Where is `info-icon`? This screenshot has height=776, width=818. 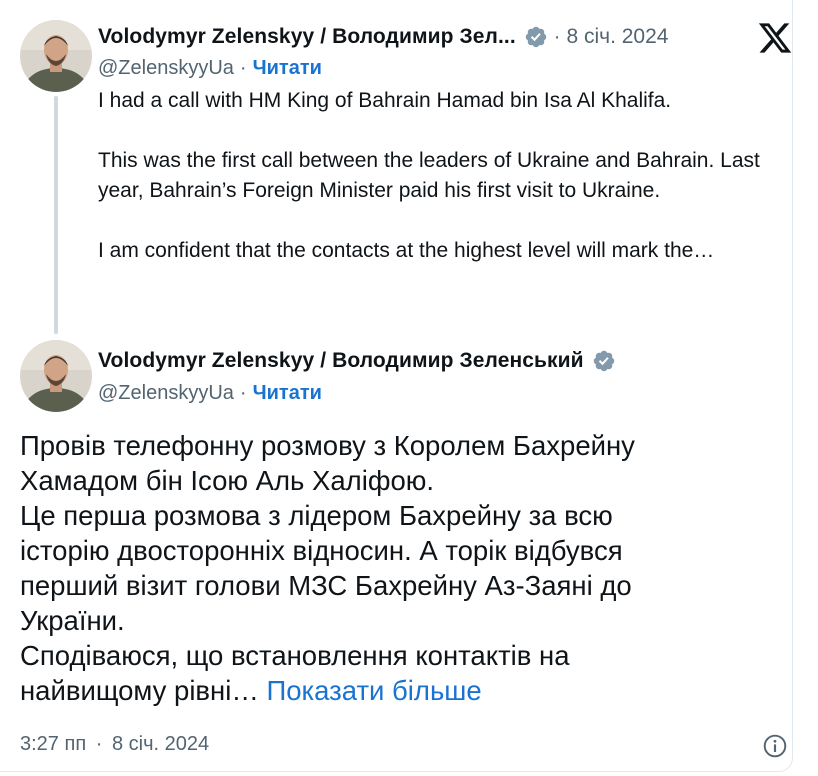
info-icon is located at coordinates (775, 746).